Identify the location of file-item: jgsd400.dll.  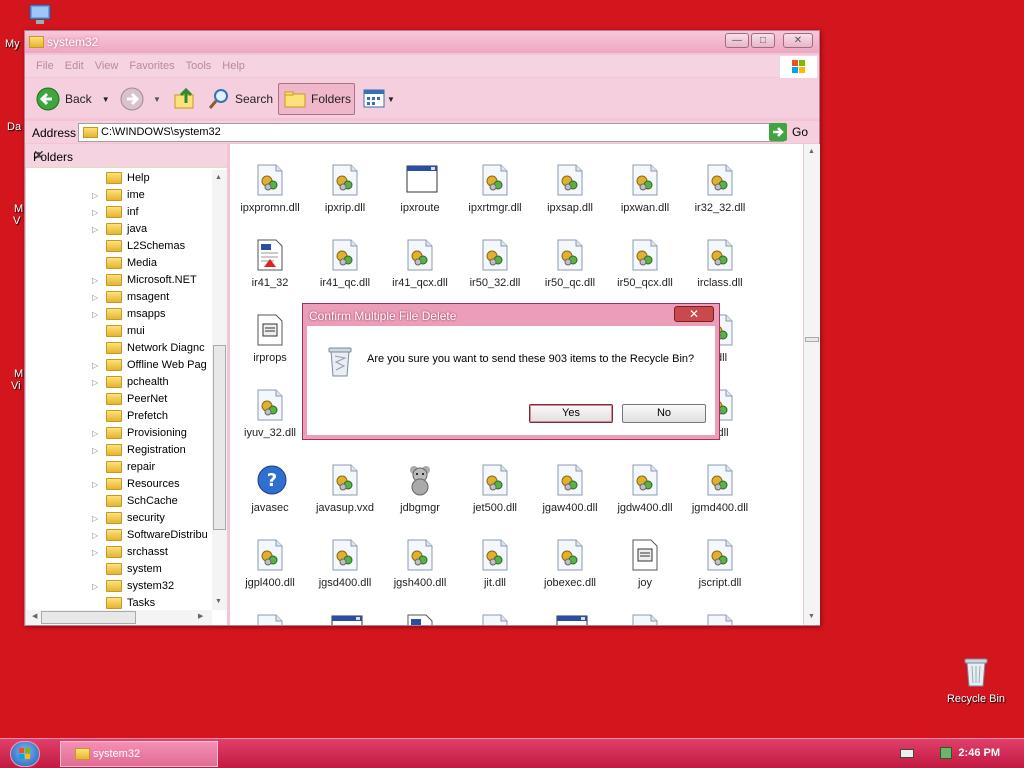
(345, 564).